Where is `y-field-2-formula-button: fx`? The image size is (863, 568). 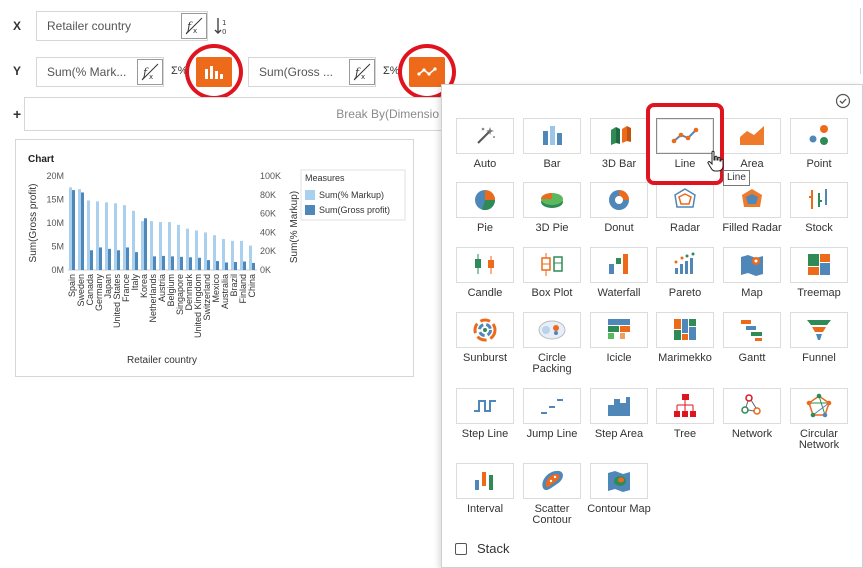
y-field-2-formula-button: fx is located at coordinates (362, 72).